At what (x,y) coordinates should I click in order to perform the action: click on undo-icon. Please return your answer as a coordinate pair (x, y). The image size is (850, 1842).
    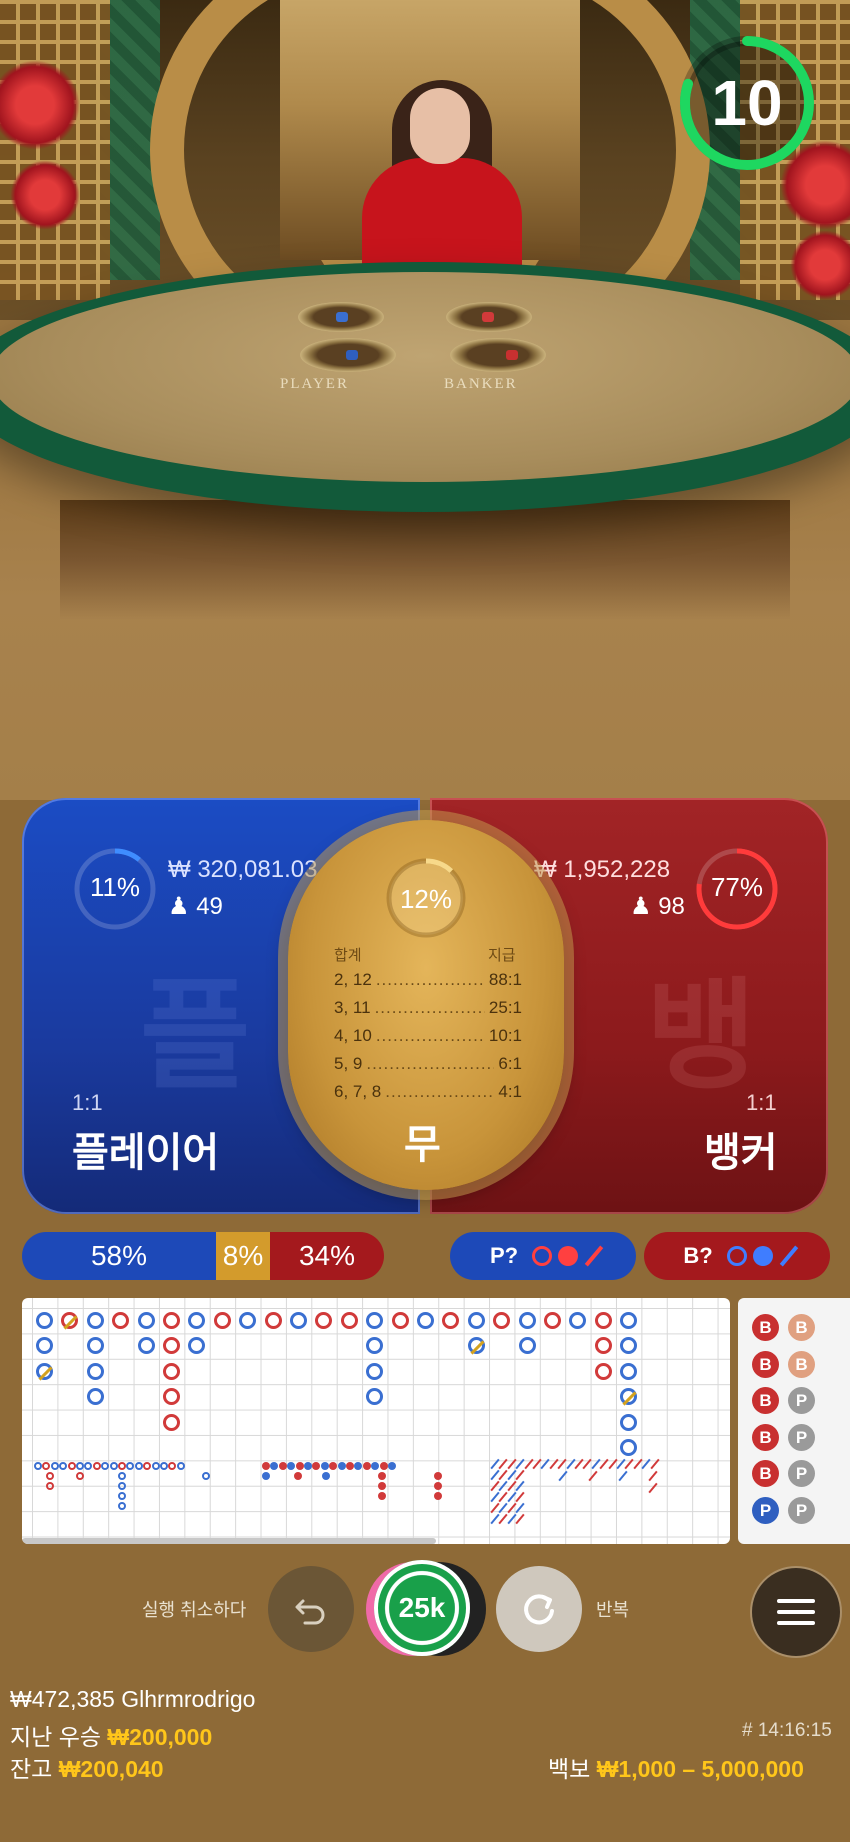
    Looking at the image, I should click on (310, 1612).